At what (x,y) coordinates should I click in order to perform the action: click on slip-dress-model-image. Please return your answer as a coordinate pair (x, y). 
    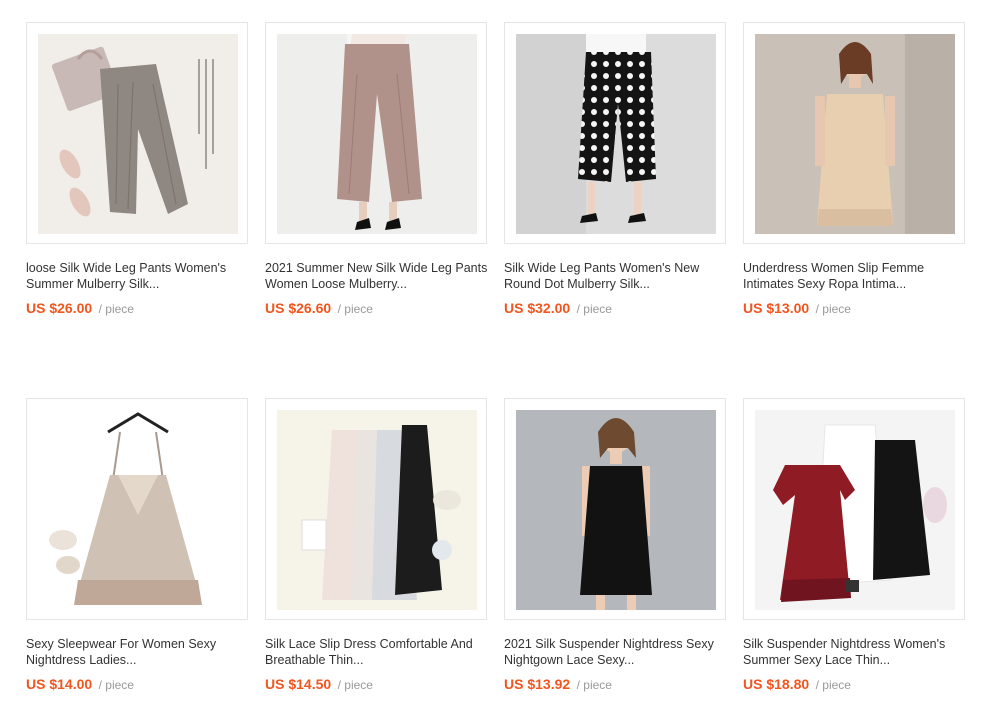
    Looking at the image, I should click on (855, 134).